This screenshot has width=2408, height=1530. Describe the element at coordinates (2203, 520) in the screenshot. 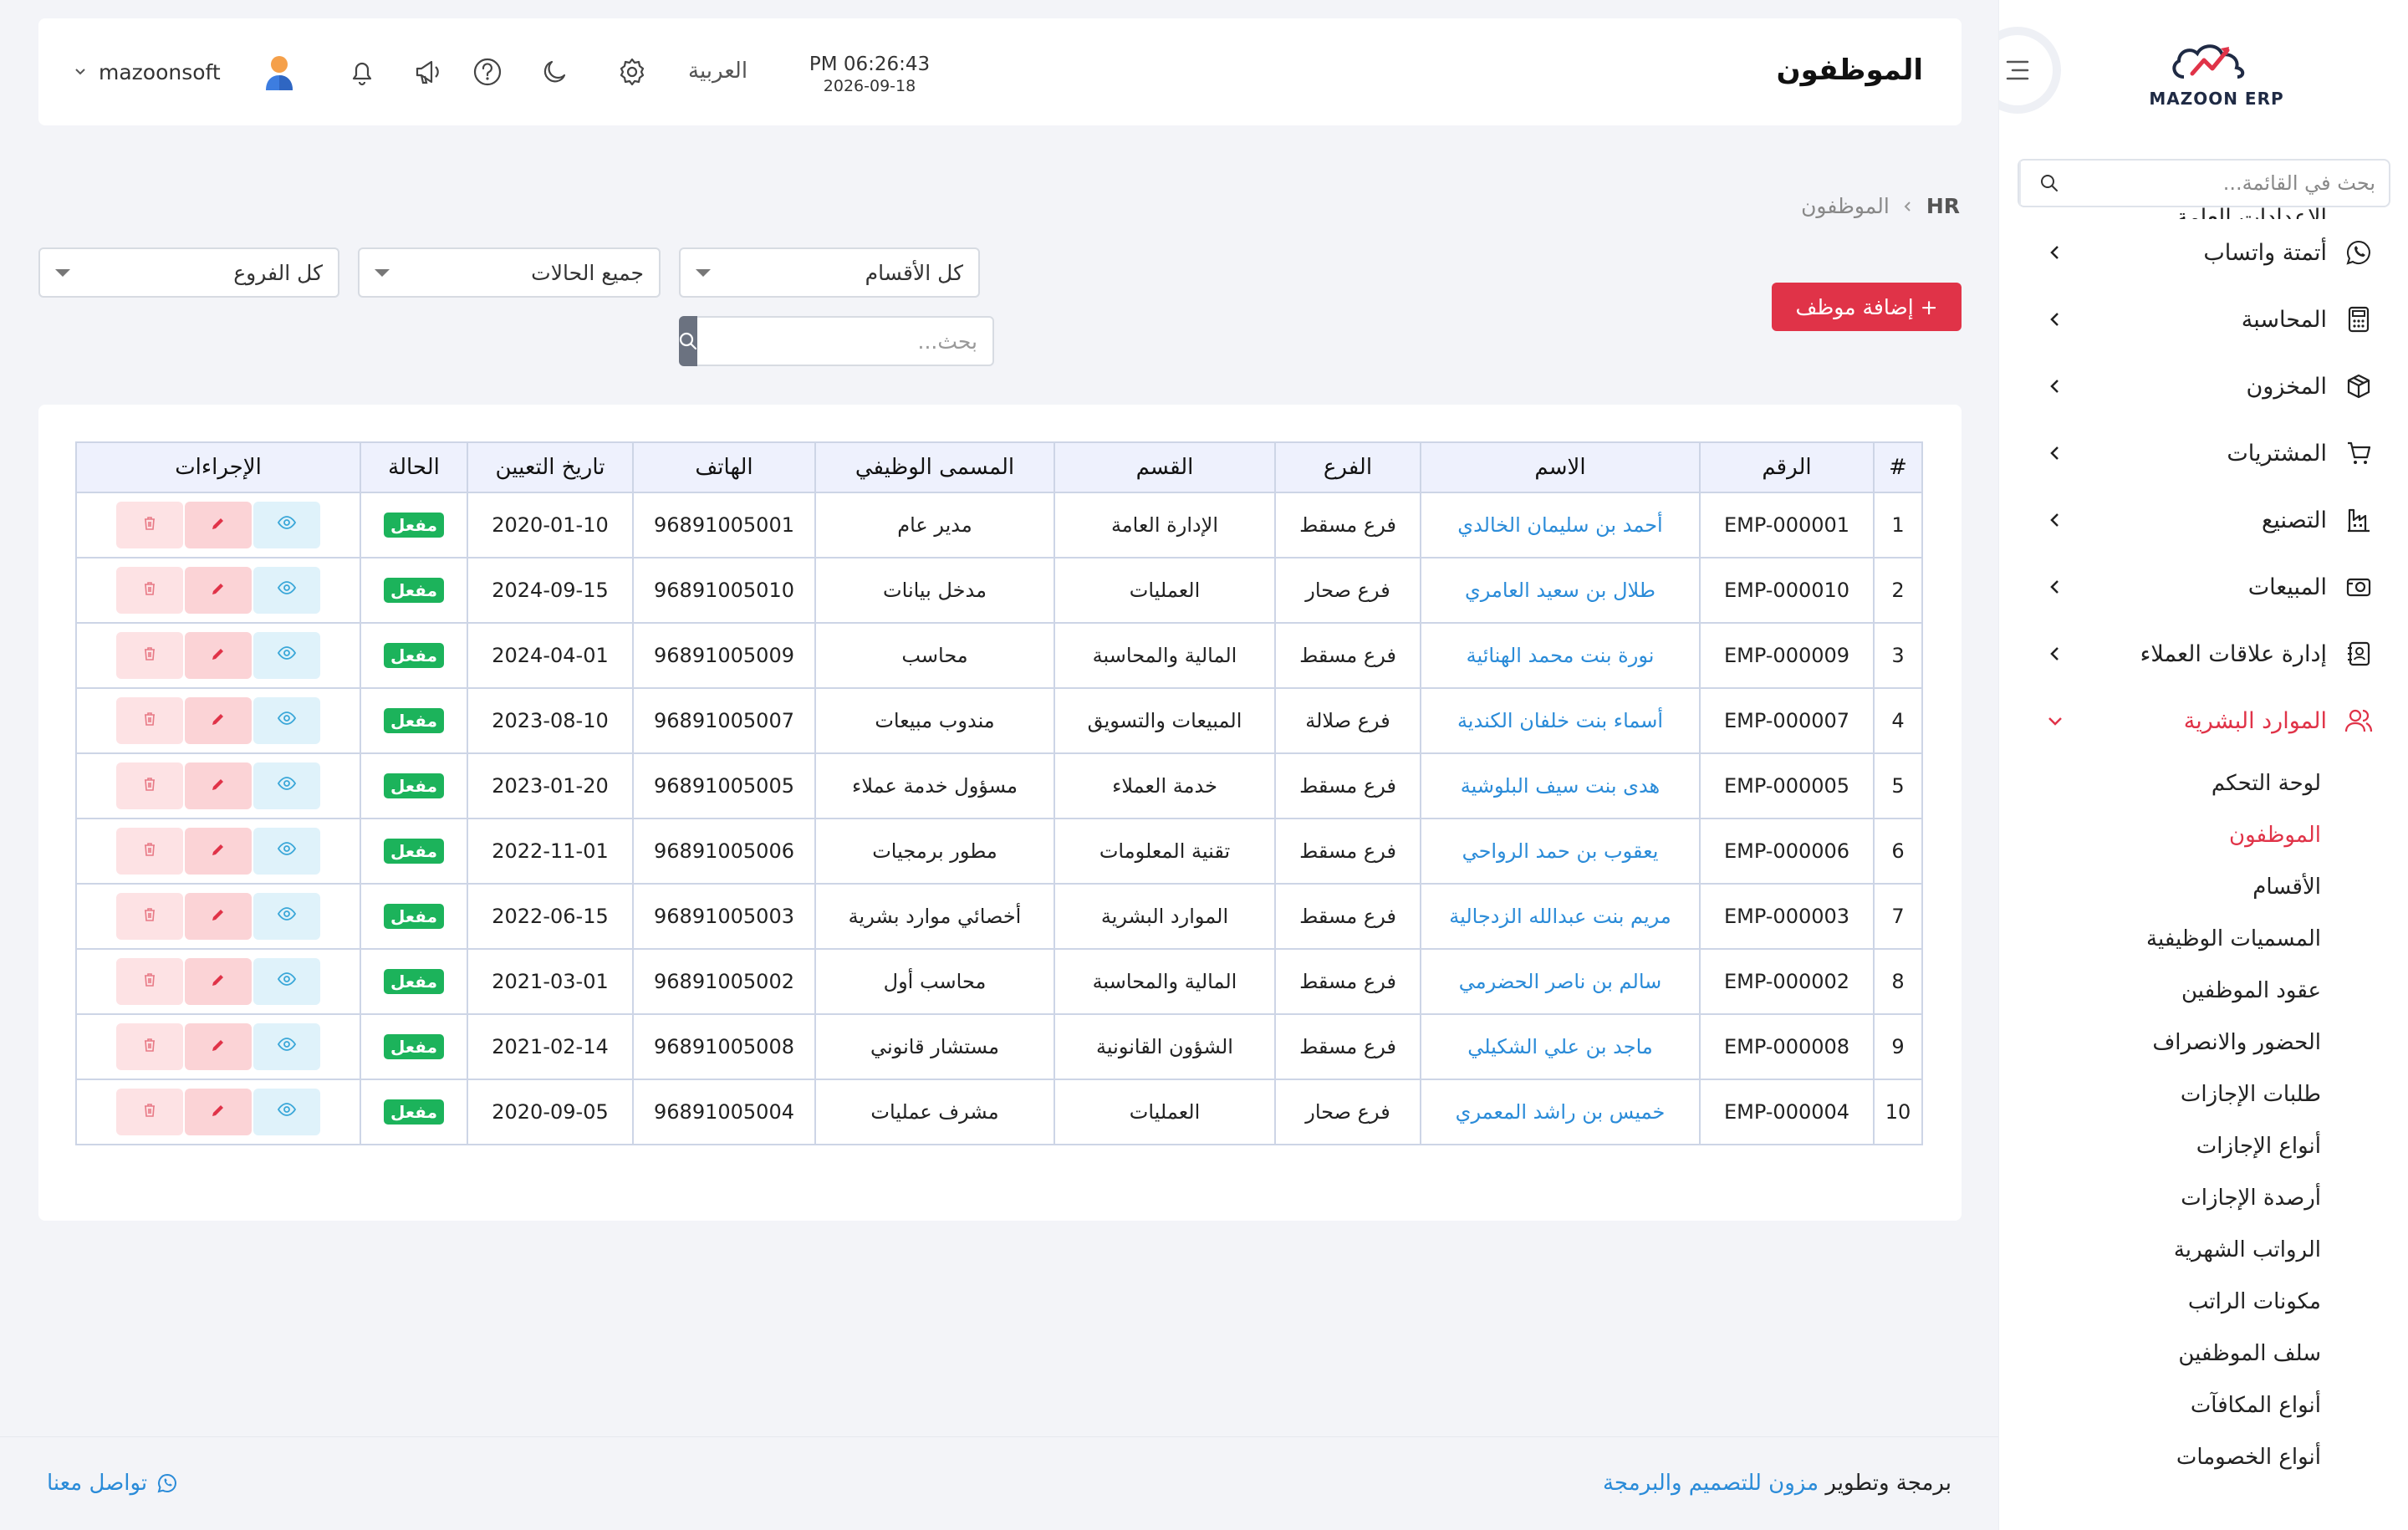

I see `sidebar-item-manufacturing: التصنيع` at that location.